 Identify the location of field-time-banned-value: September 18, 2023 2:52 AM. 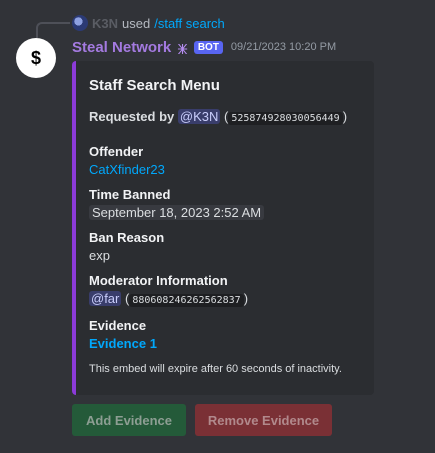
(177, 212).